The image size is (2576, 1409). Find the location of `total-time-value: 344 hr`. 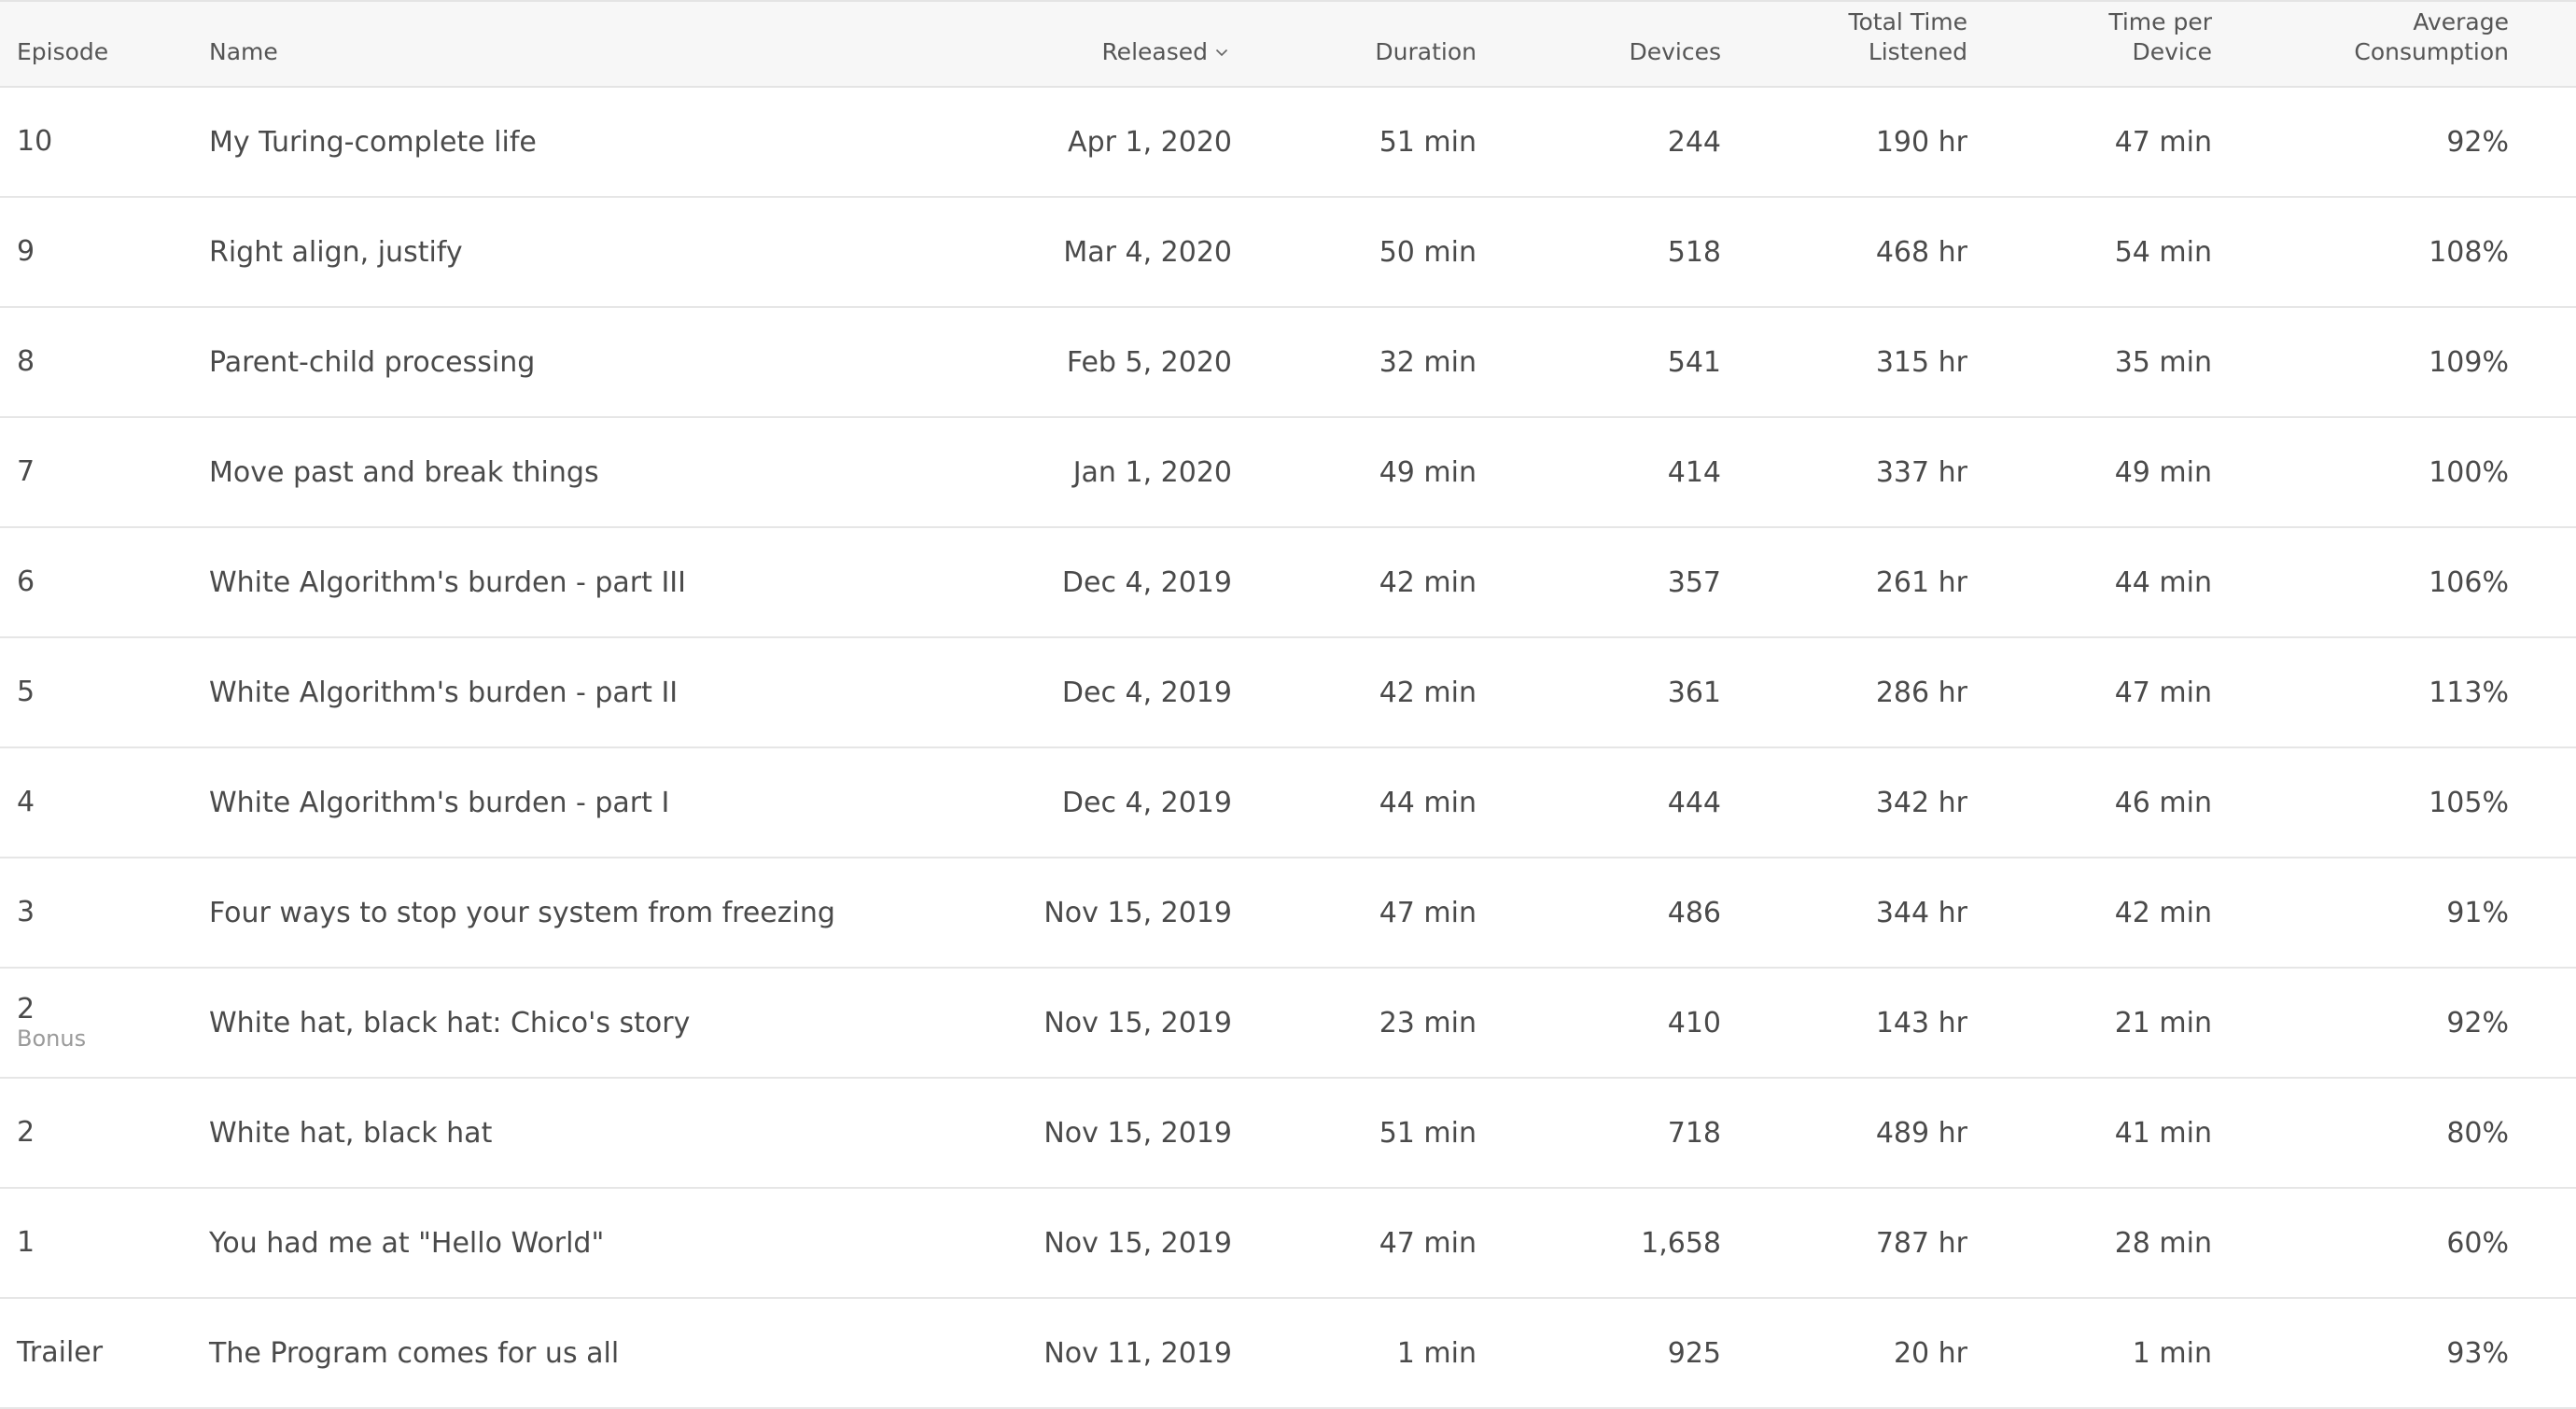

total-time-value: 344 hr is located at coordinates (1921, 912).